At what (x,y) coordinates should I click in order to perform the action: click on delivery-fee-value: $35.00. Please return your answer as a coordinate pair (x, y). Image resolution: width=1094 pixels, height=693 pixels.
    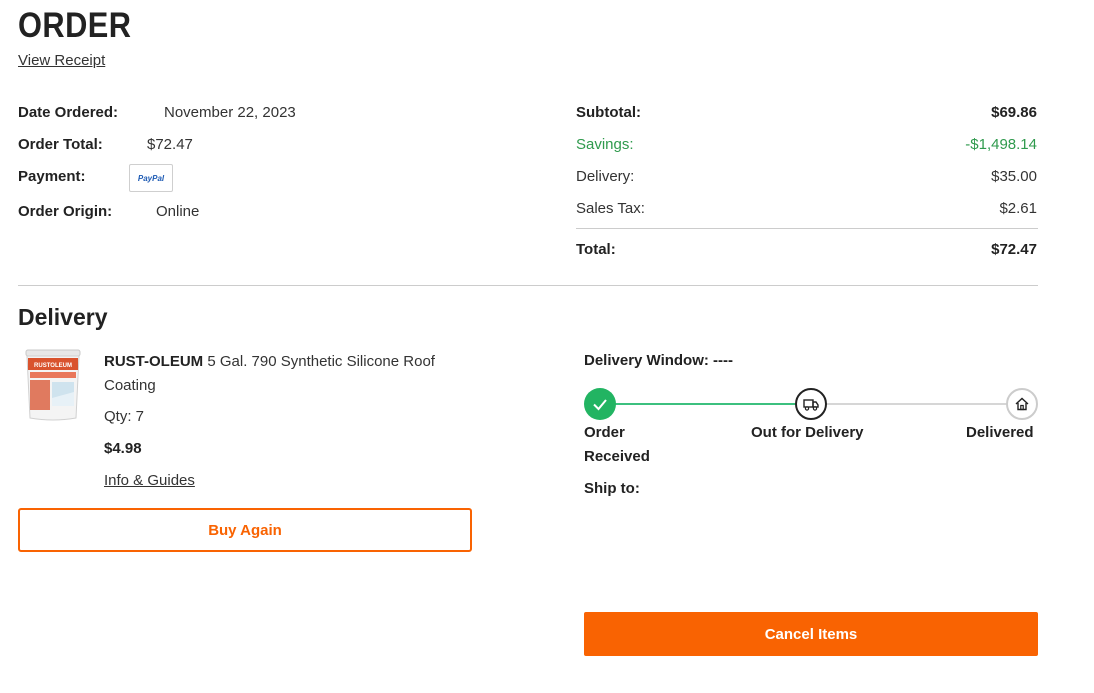
    Looking at the image, I should click on (1014, 176).